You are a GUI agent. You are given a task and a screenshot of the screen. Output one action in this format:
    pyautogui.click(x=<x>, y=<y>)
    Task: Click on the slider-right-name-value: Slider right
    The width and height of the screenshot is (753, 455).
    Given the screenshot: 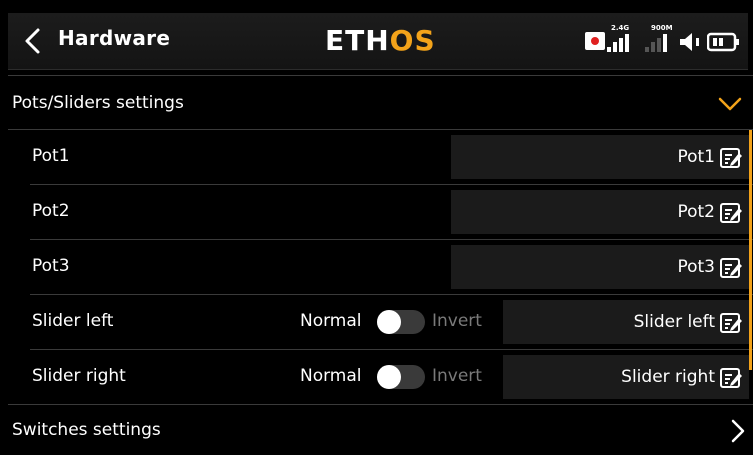 What is the action you would take?
    pyautogui.click(x=668, y=377)
    